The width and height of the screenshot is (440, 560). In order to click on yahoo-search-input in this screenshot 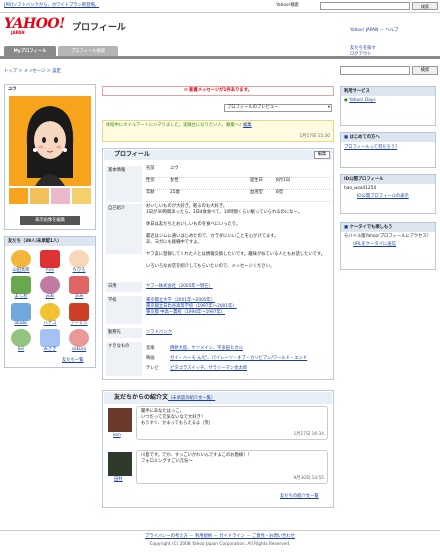, I will do `click(365, 6)`.